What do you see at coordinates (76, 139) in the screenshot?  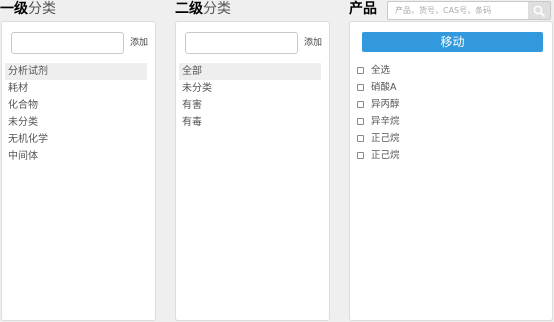 I see `level1-item: 无机化学` at bounding box center [76, 139].